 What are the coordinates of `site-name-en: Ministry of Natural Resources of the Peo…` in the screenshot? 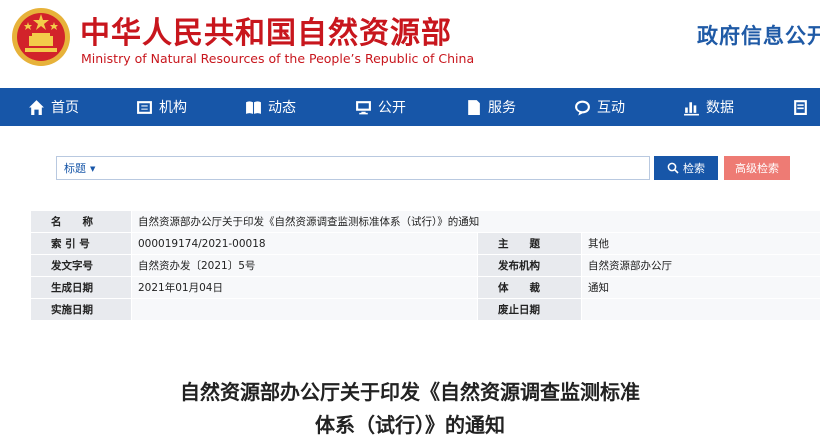 It's located at (277, 58).